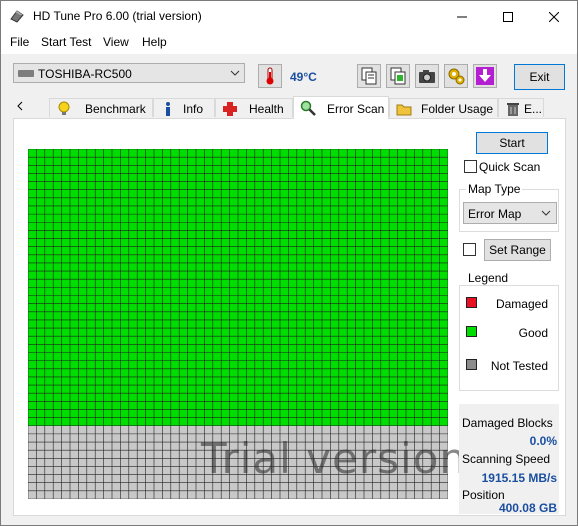 This screenshot has height=526, width=578. What do you see at coordinates (230, 109) in the screenshot?
I see `health-cross-icon` at bounding box center [230, 109].